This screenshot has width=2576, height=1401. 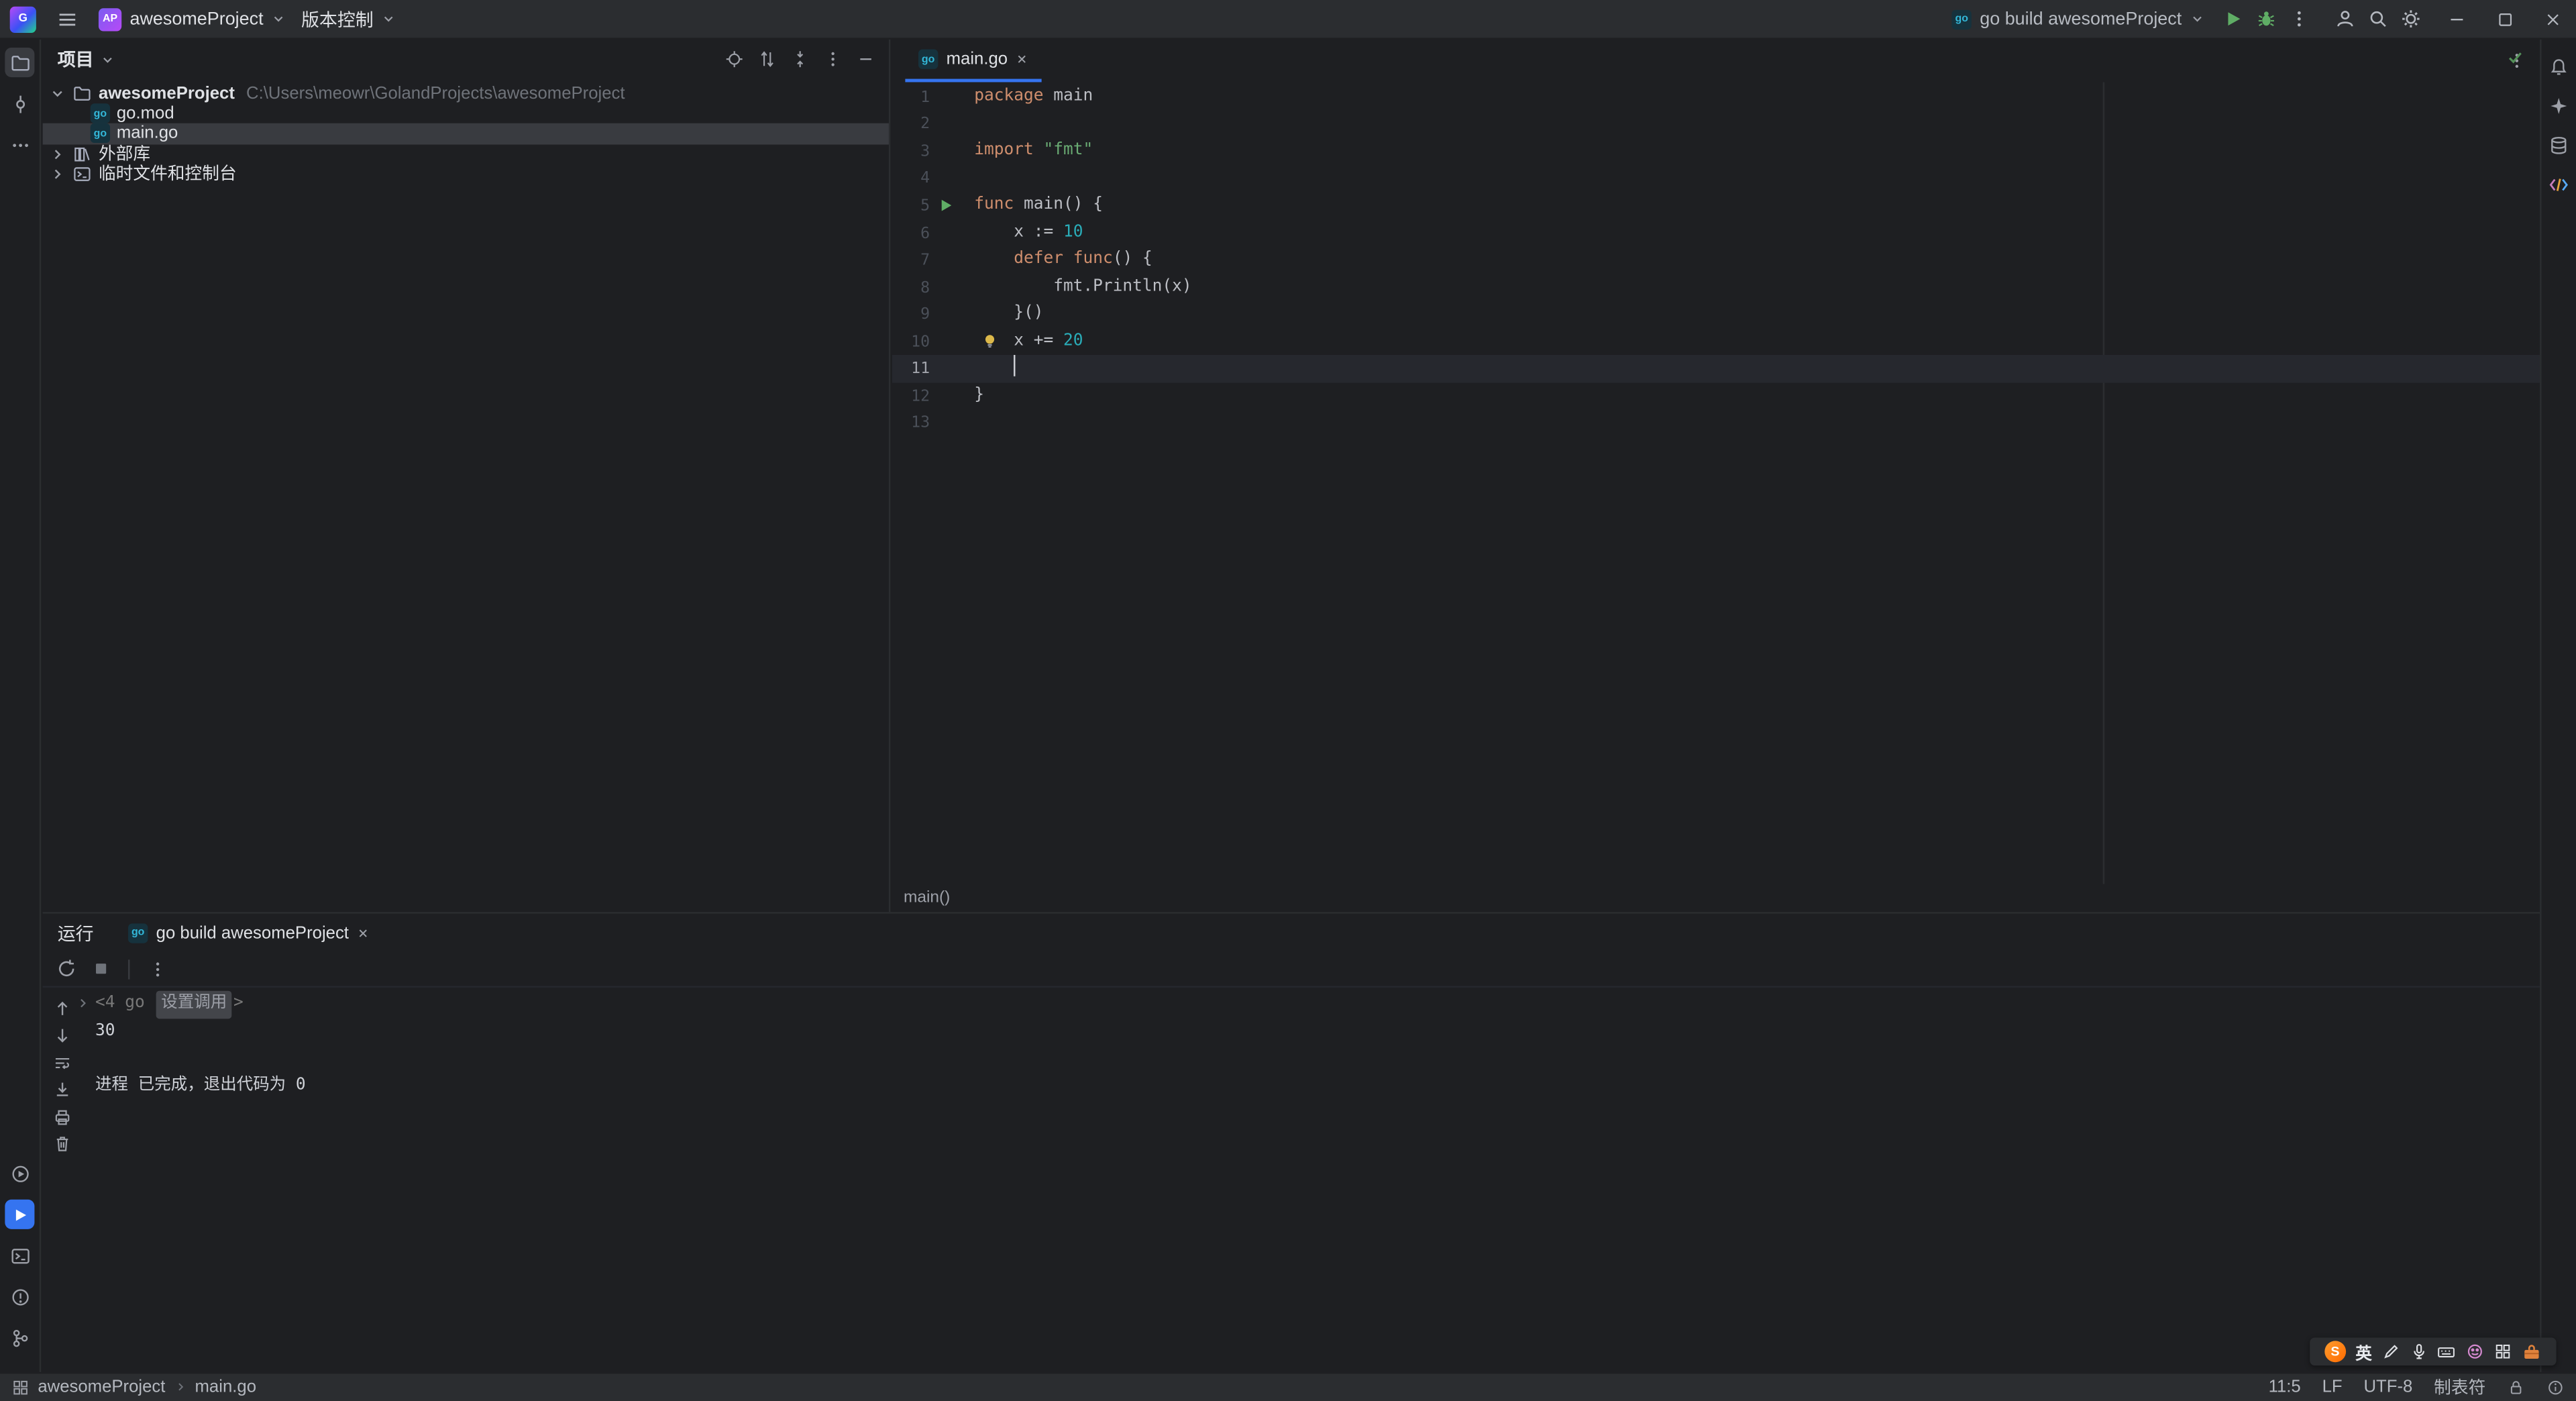 What do you see at coordinates (2504, 19) in the screenshot?
I see `maximize-button` at bounding box center [2504, 19].